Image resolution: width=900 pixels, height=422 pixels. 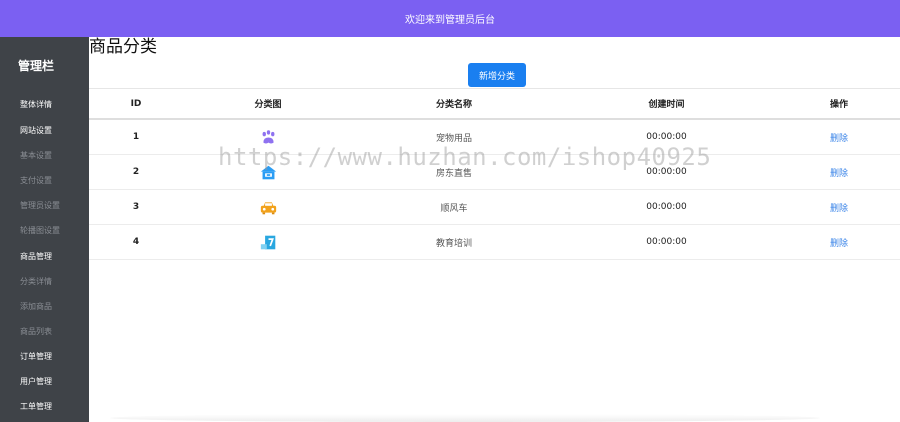 I want to click on table-row: 2 房东直售 00:00:00 删除, so click(x=494, y=172).